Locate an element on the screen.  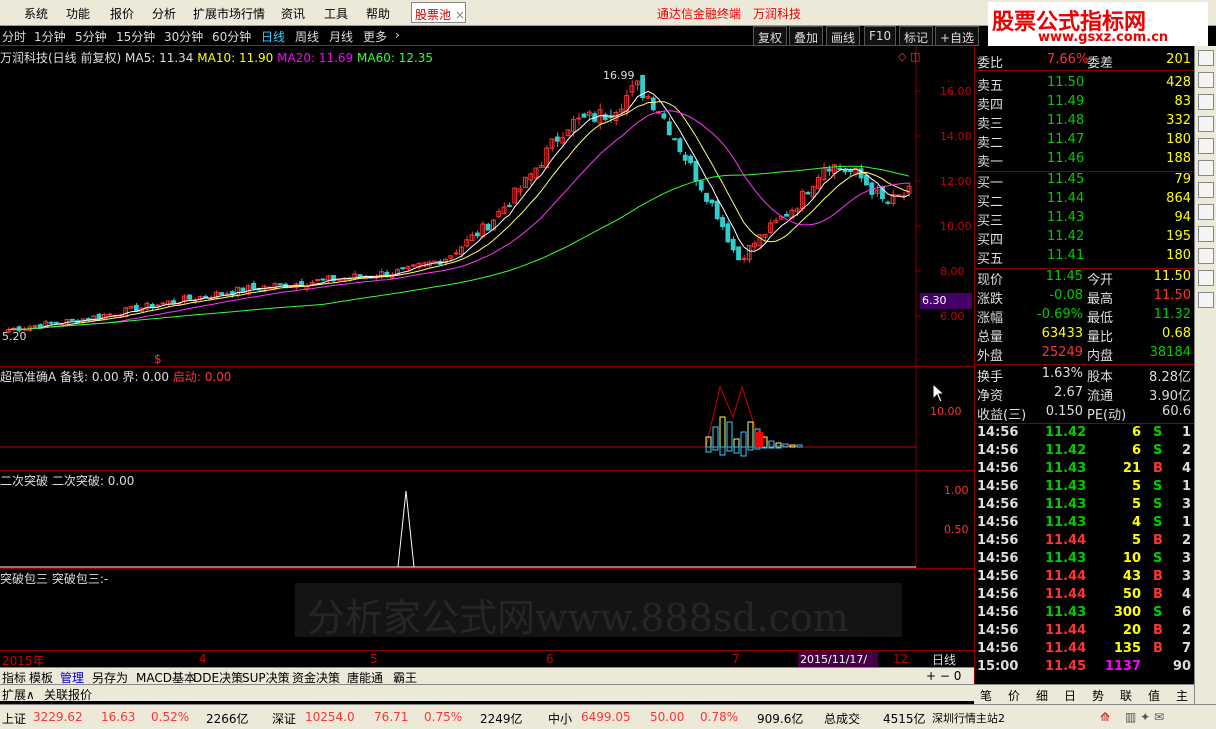
ask-row: 卖五 11.50 428 is located at coordinates (1085, 84).